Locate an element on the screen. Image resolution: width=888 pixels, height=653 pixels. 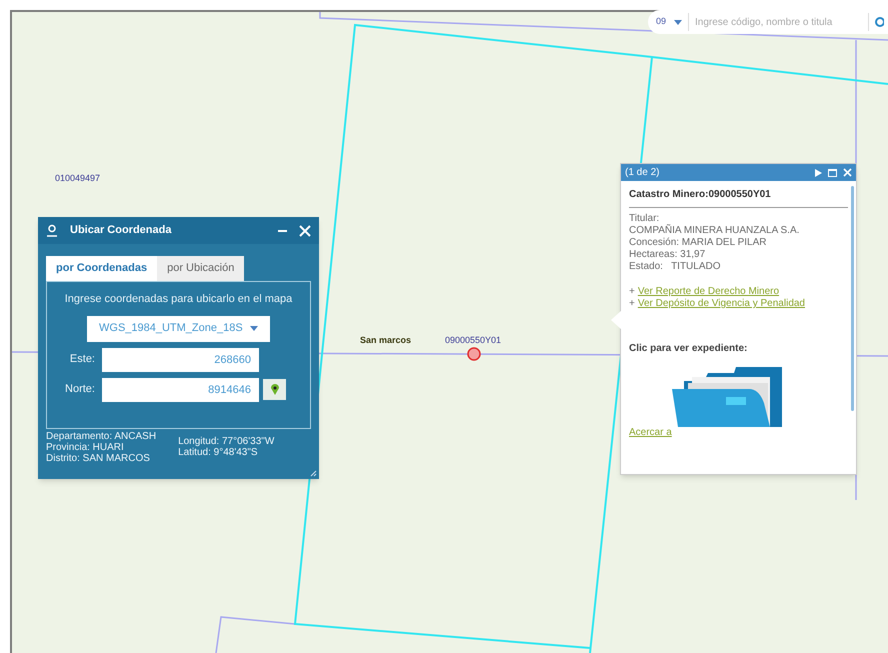
field-label: Este: is located at coordinates (81, 360).